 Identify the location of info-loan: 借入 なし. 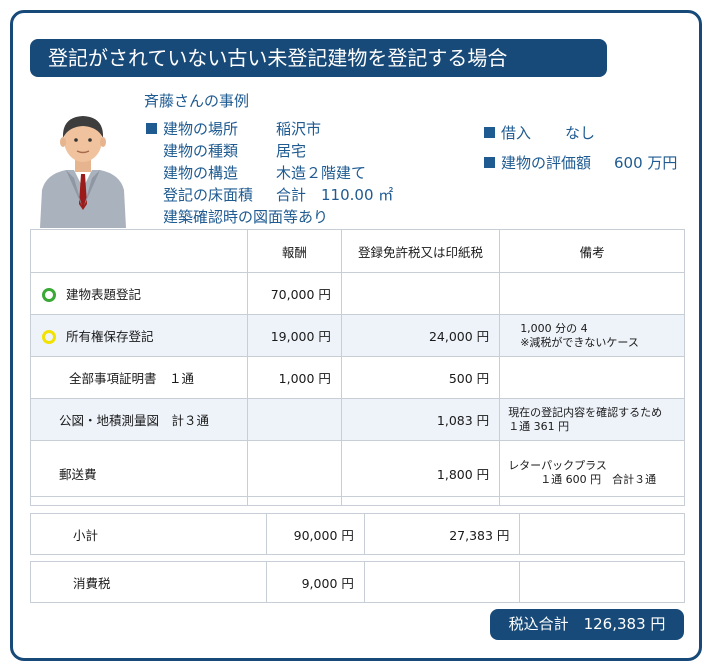
(580, 133).